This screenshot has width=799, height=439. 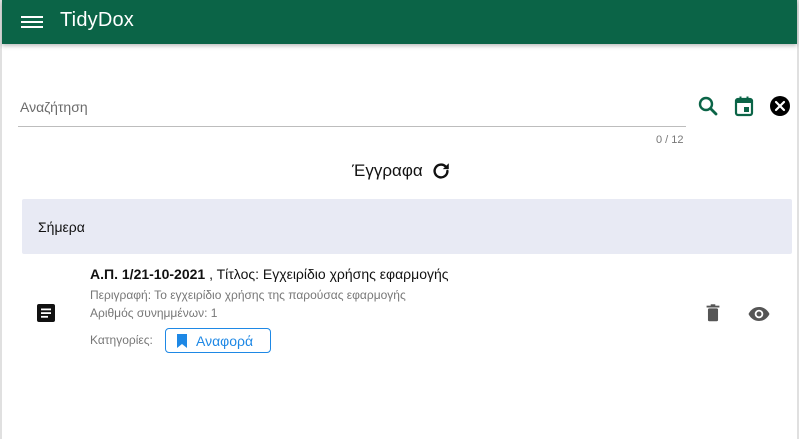 I want to click on group-label: Σήμερα, so click(x=61, y=227).